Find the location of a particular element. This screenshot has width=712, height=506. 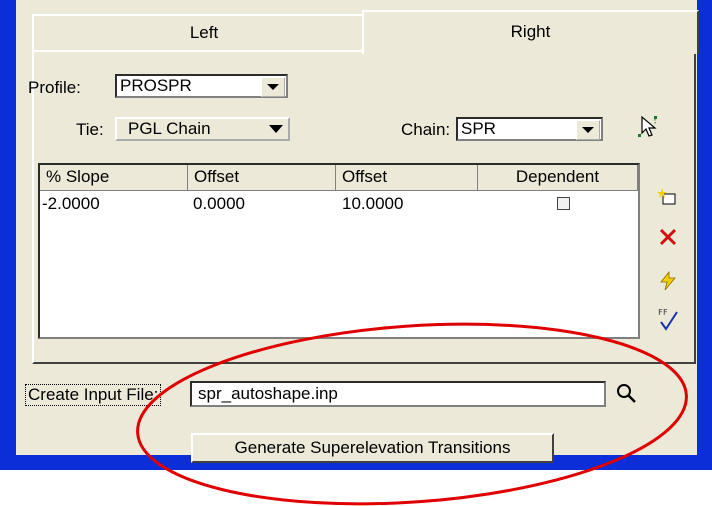

chain-label: Chain: is located at coordinates (426, 129).